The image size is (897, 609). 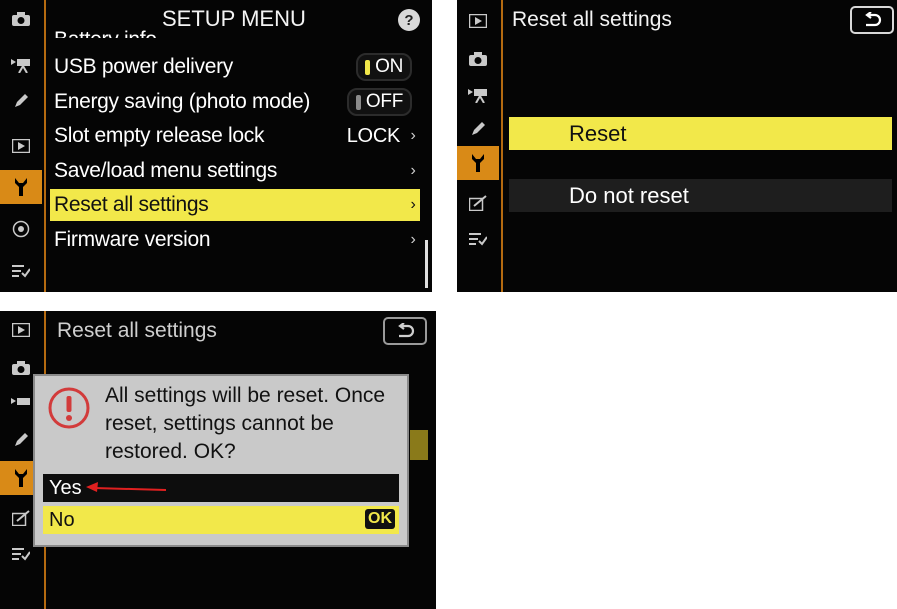 What do you see at coordinates (235, 240) in the screenshot?
I see `menu-item-firmware-version: Firmware version ›` at bounding box center [235, 240].